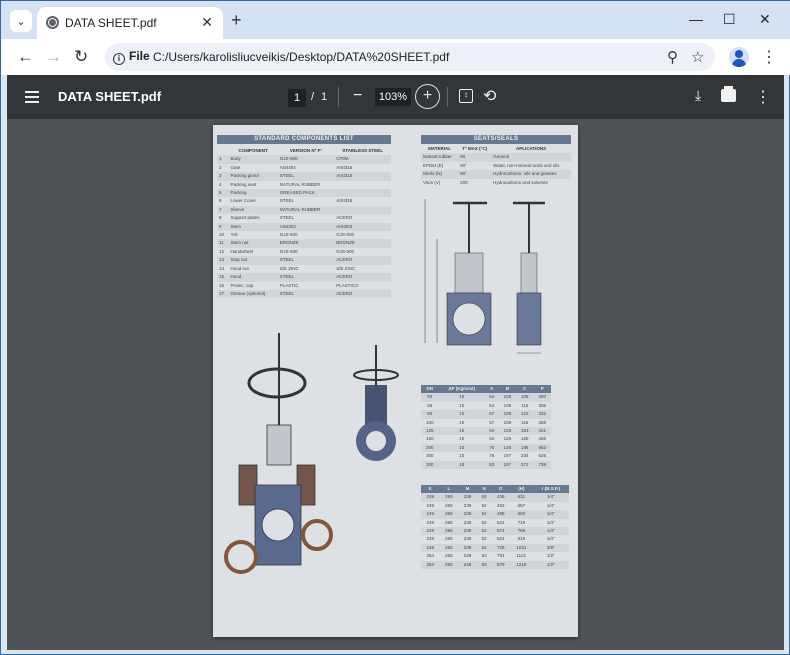 The width and height of the screenshot is (790, 655). I want to click on table-cell: 368, so click(542, 422).